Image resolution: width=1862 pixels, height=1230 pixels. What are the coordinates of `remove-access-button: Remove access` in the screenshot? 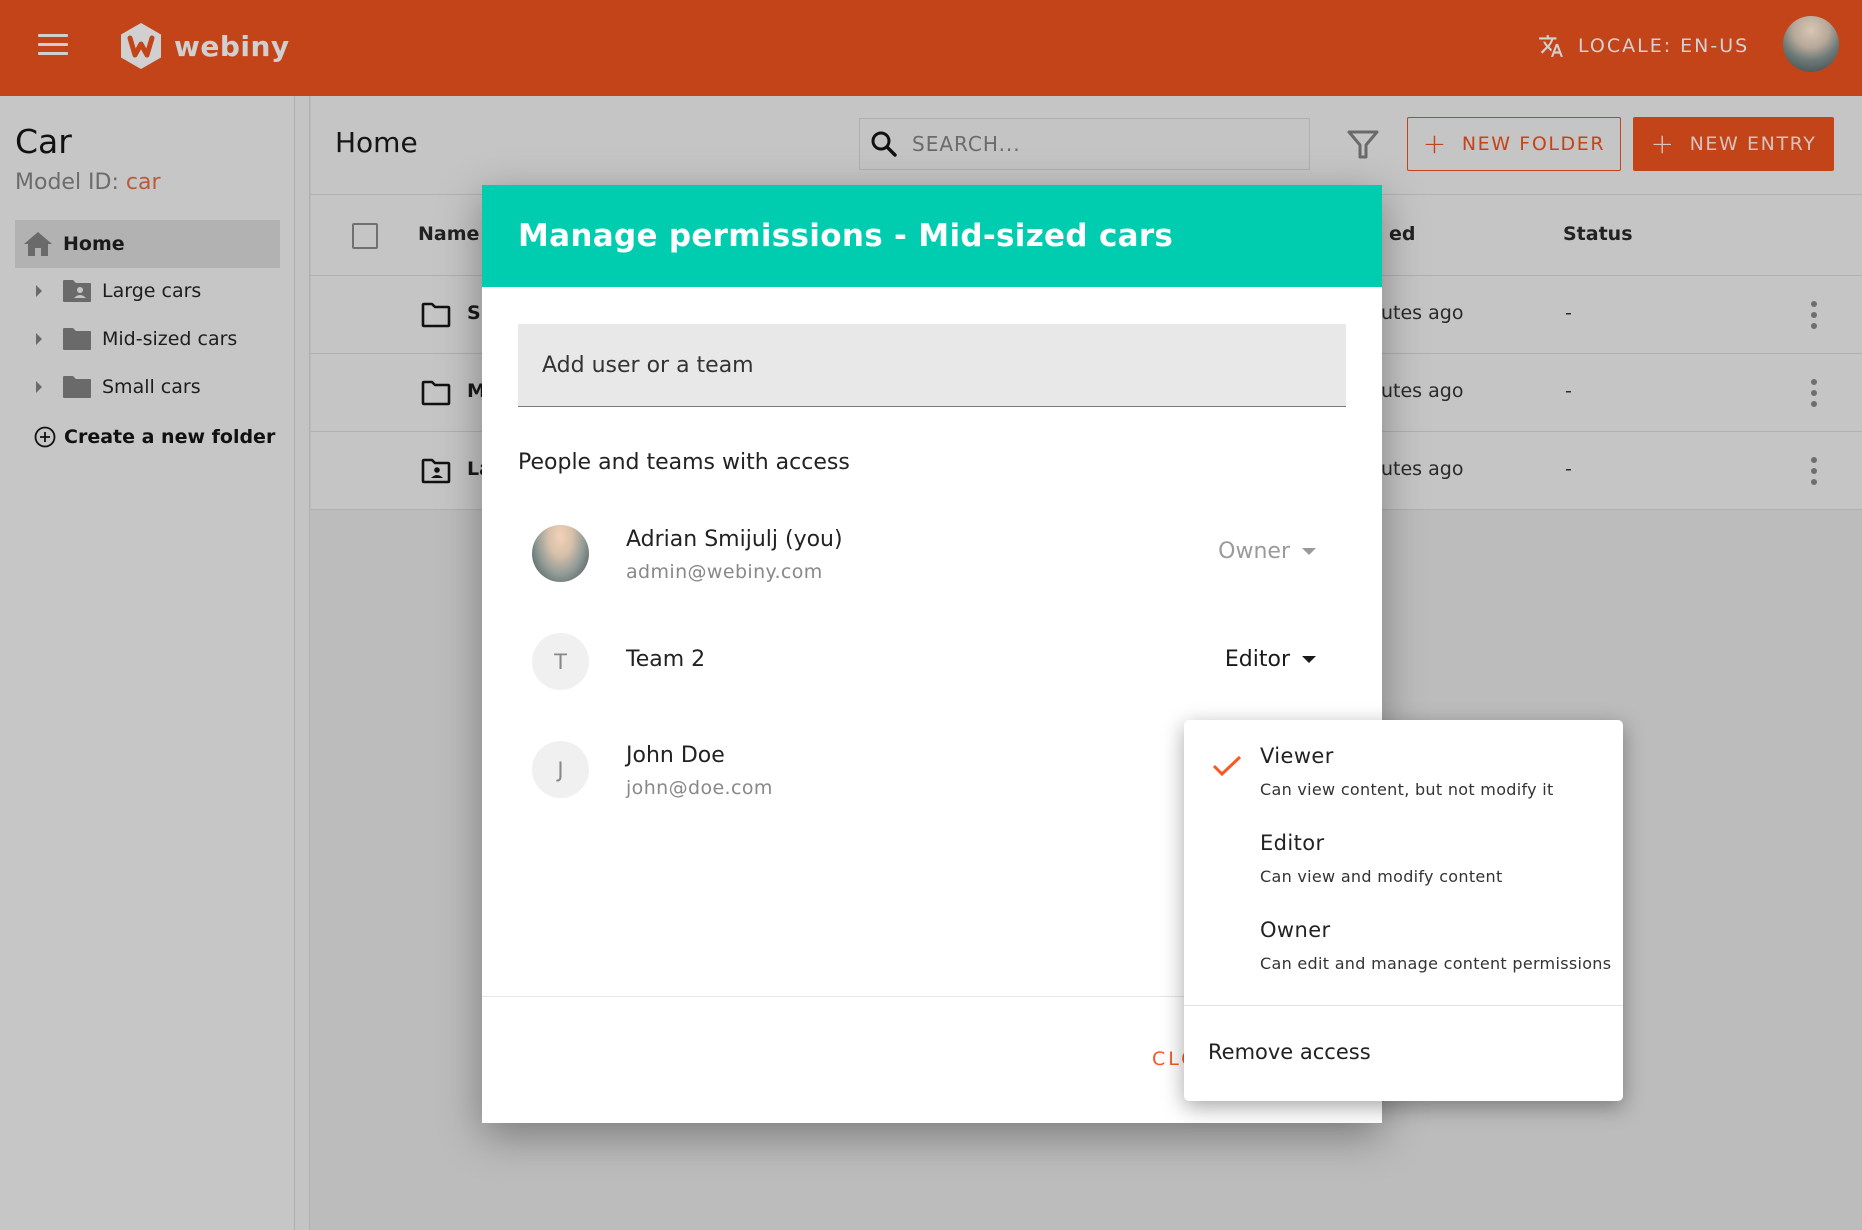 It's located at (1289, 1052).